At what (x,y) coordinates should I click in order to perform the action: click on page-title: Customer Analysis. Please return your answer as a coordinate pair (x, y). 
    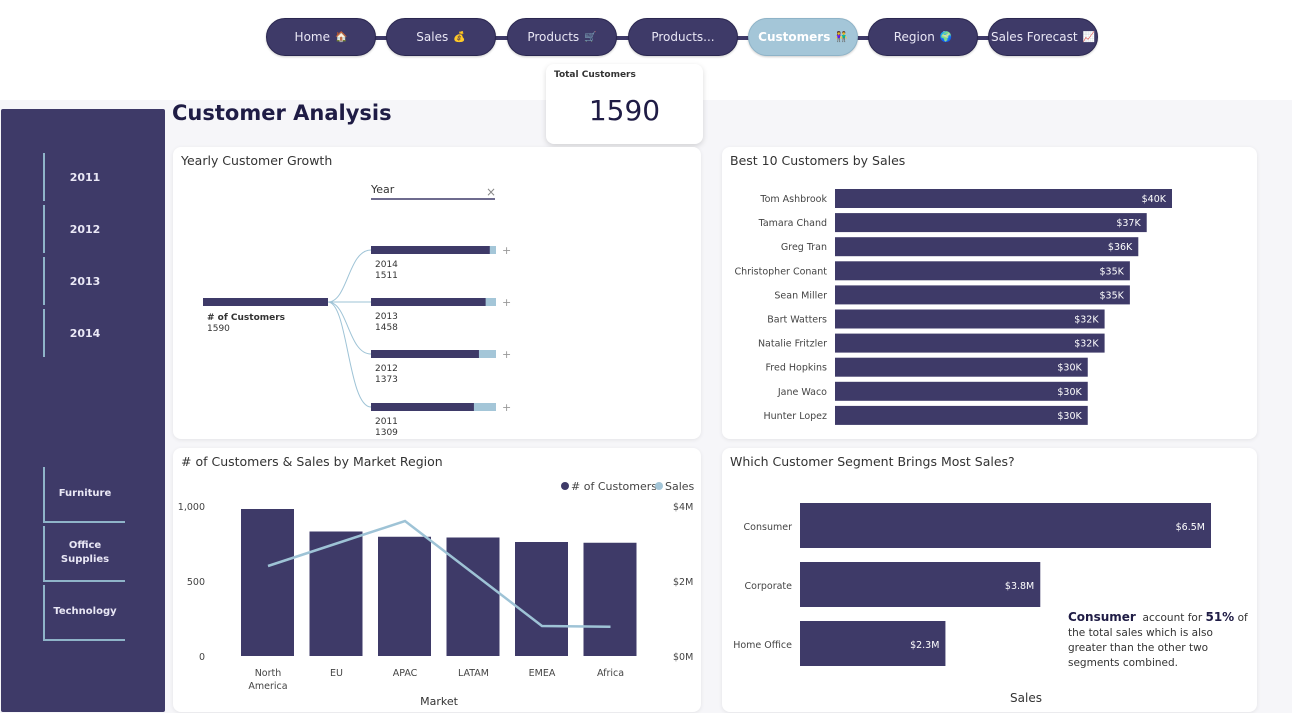
    Looking at the image, I should click on (282, 113).